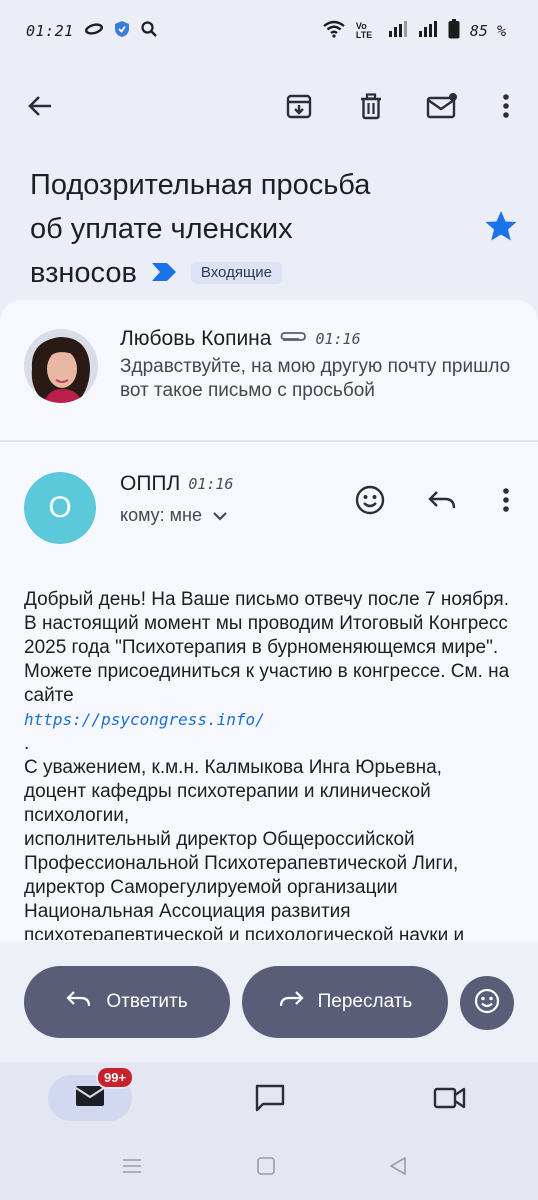 The width and height of the screenshot is (538, 1200). I want to click on delete-button, so click(371, 108).